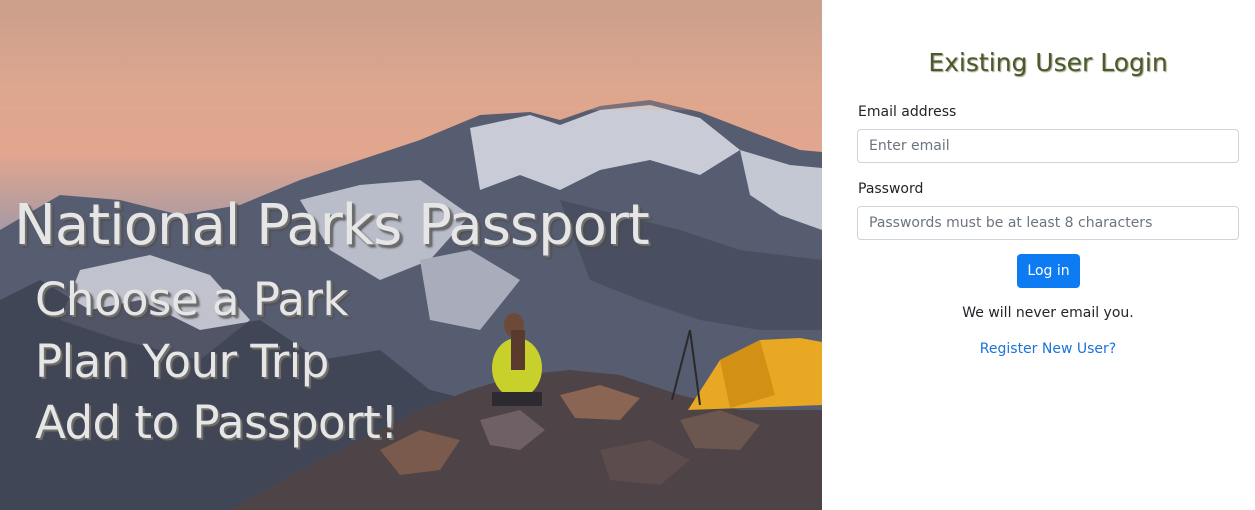 The height and width of the screenshot is (510, 1255). I want to click on hero-title: National Parks Passport, so click(332, 225).